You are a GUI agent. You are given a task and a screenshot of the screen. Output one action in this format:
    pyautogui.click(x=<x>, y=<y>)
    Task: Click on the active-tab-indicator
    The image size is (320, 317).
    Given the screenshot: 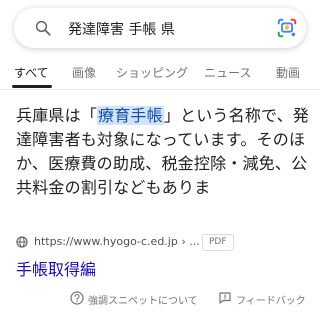 What is the action you would take?
    pyautogui.click(x=32, y=86)
    